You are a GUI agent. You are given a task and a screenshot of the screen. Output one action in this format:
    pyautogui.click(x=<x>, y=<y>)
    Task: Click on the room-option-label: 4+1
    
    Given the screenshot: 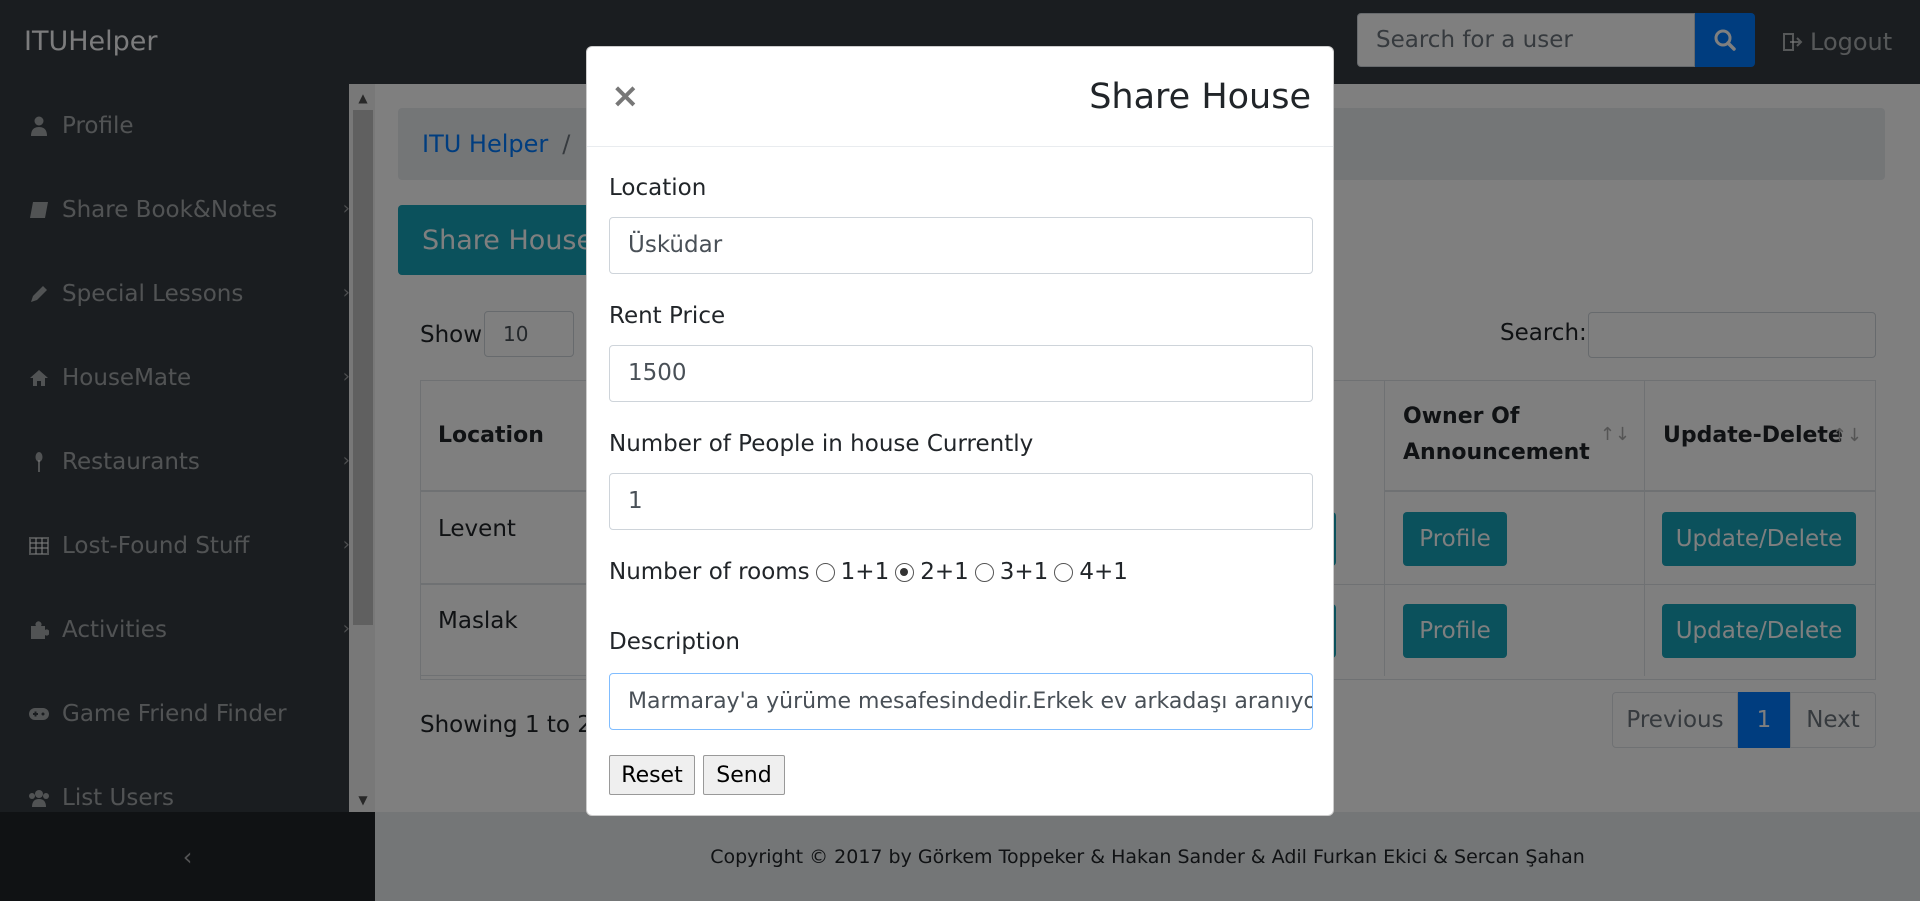 What is the action you would take?
    pyautogui.click(x=1103, y=572)
    